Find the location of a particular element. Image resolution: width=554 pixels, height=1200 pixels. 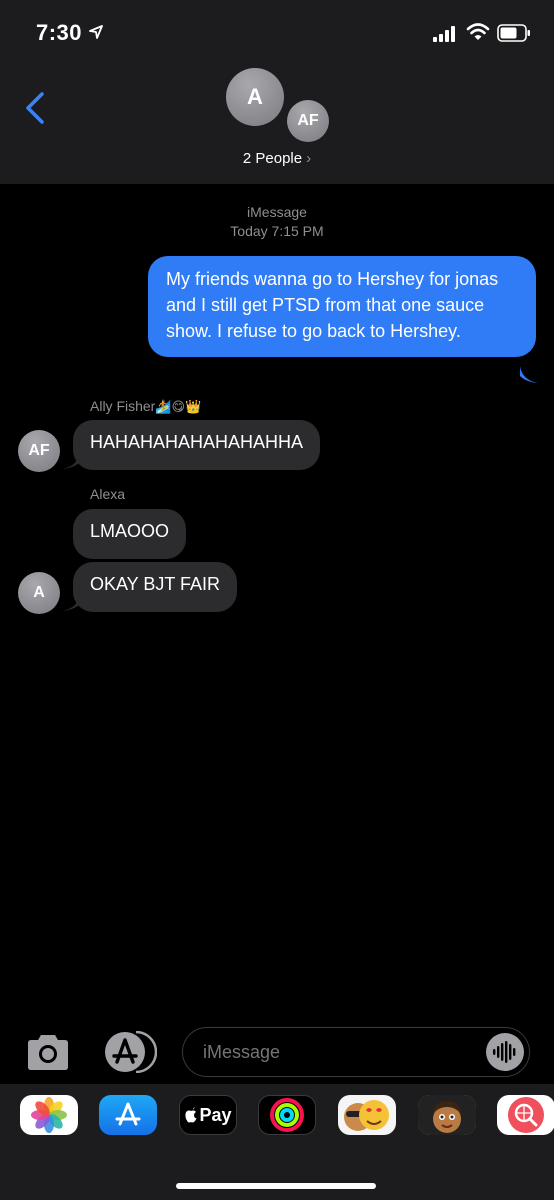

group-label: 2 People is located at coordinates (272, 158).